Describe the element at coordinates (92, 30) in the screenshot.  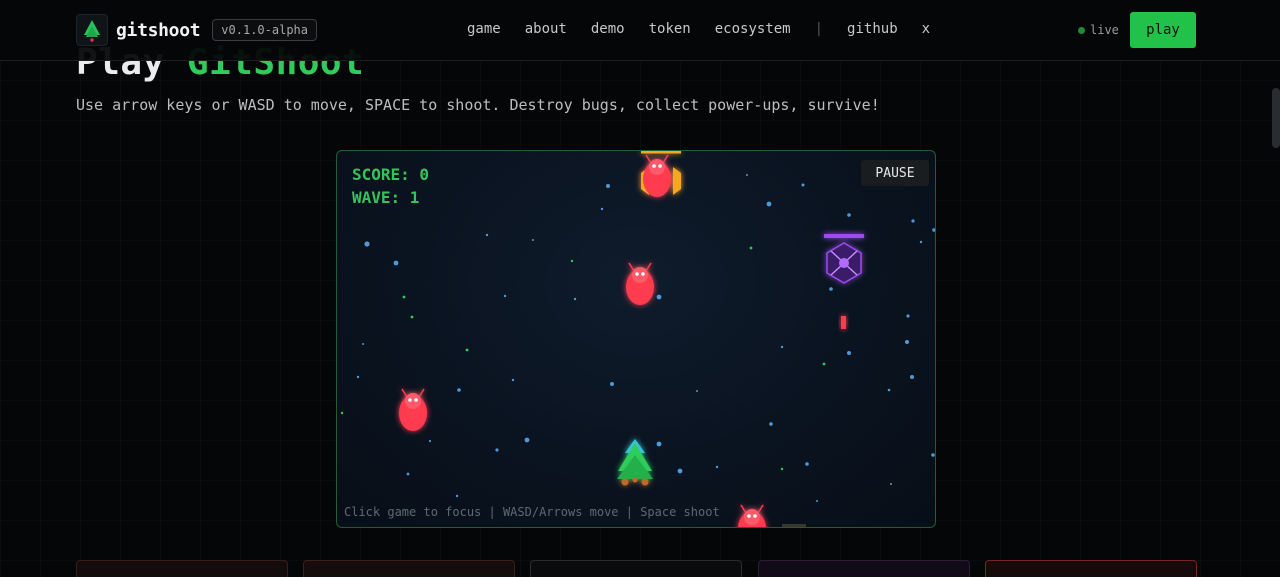
I see `tree-logo-icon` at that location.